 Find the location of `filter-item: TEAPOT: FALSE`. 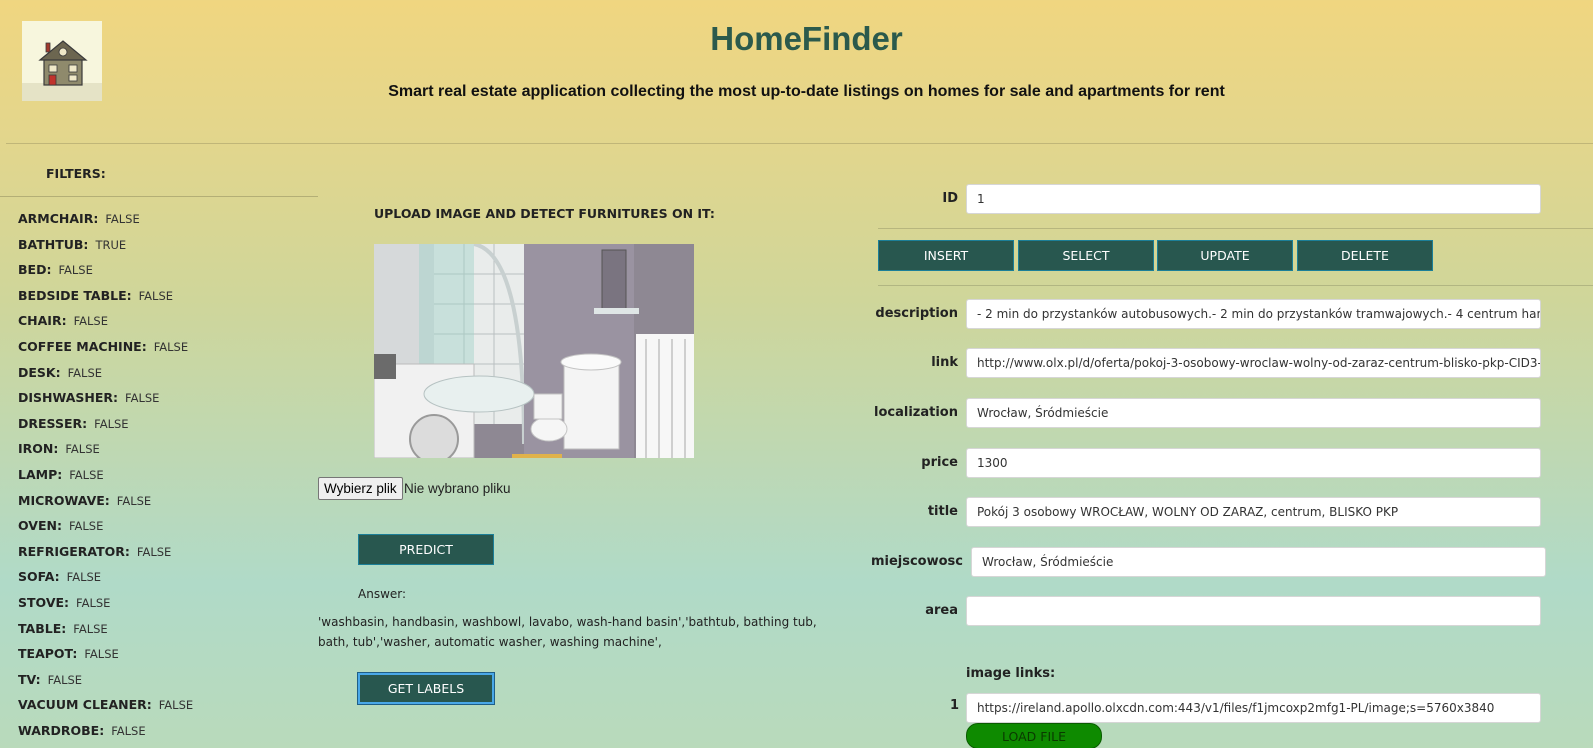

filter-item: TEAPOT: FALSE is located at coordinates (105, 659).